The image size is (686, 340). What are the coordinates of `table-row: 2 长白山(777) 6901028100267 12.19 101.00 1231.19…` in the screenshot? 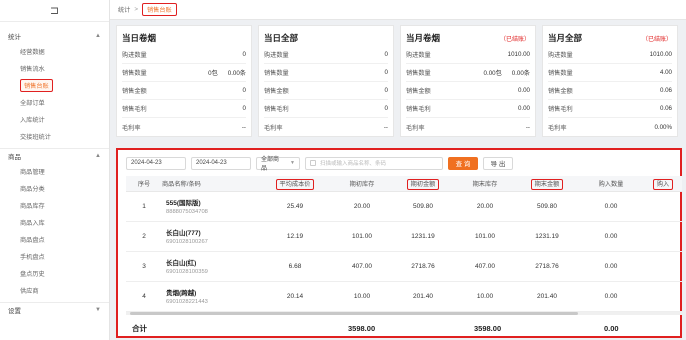 It's located at (404, 236).